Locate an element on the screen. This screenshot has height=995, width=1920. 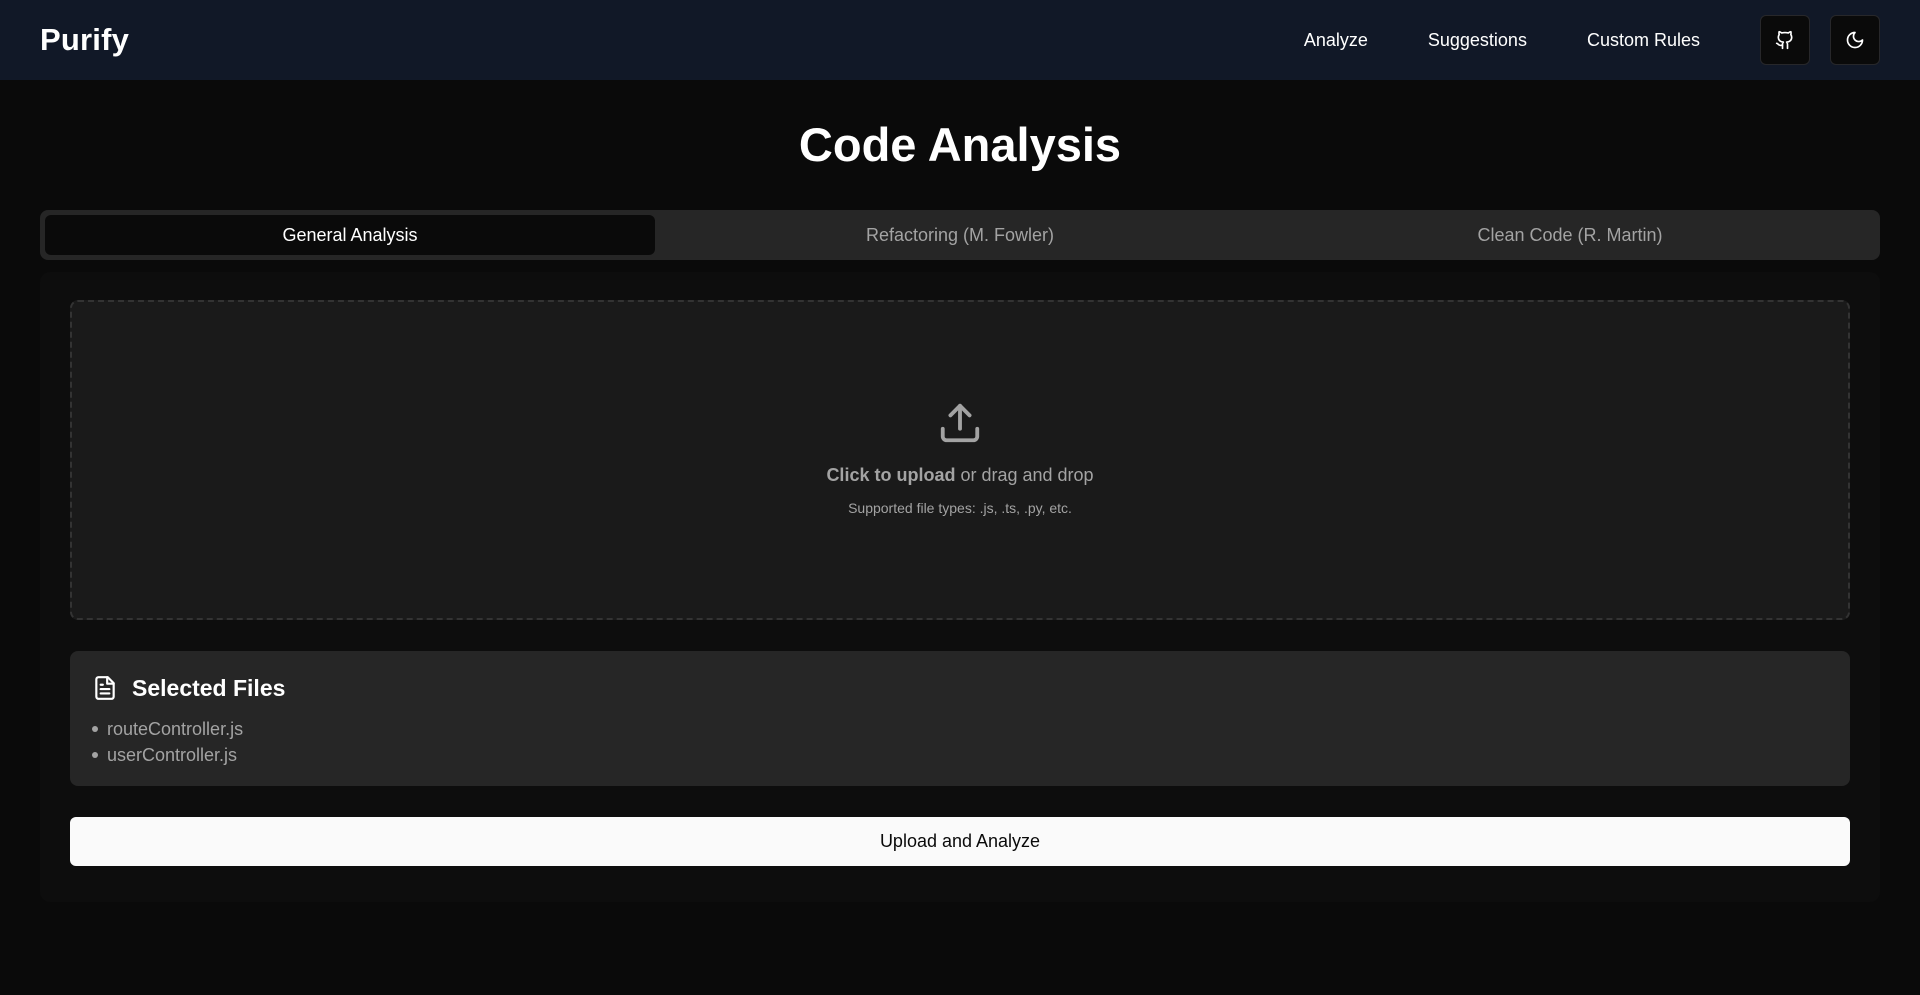
selected-files-header: Selected Files is located at coordinates (188, 688).